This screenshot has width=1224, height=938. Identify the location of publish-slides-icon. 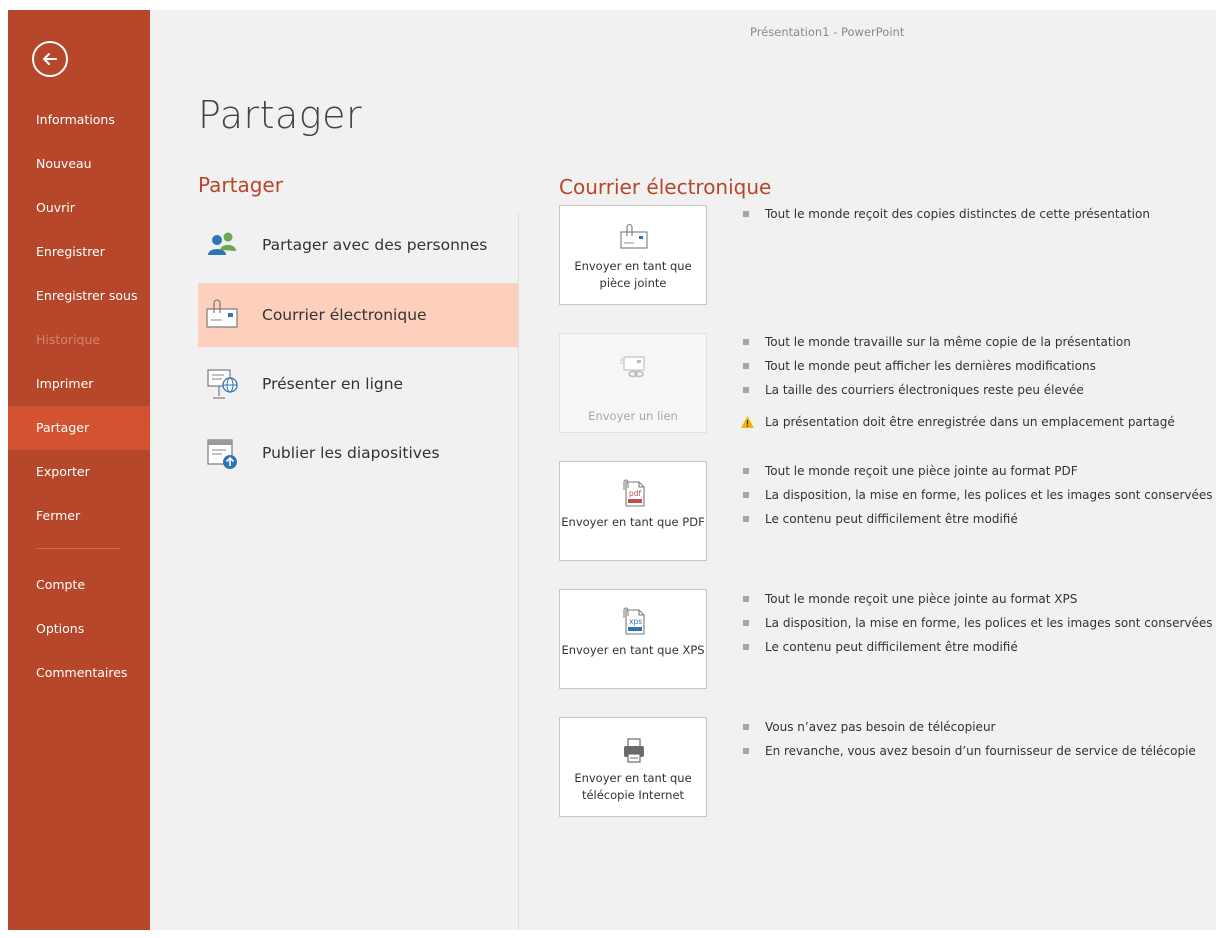
(222, 454).